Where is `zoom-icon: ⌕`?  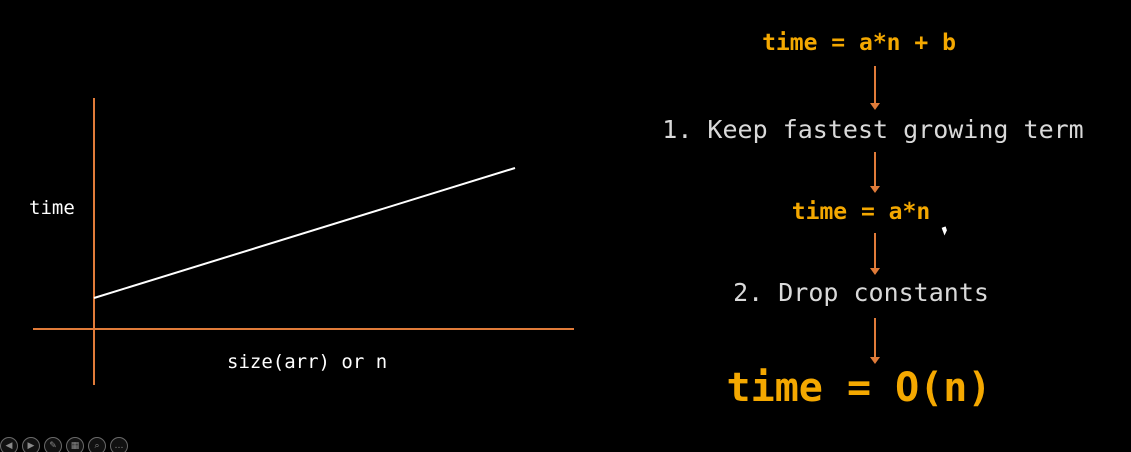 zoom-icon: ⌕ is located at coordinates (97, 444).